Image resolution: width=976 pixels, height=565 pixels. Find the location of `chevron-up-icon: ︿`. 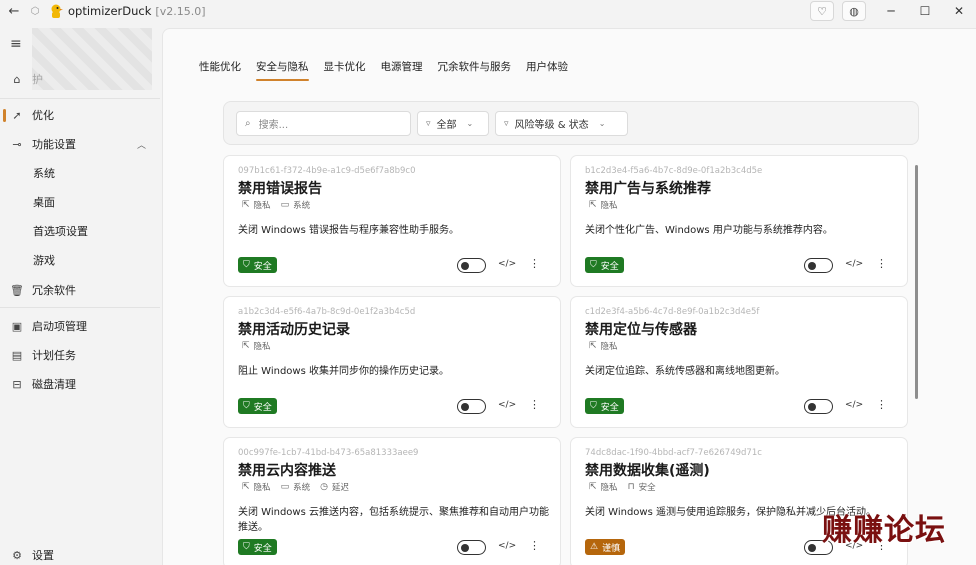

chevron-up-icon: ︿ is located at coordinates (141, 144).